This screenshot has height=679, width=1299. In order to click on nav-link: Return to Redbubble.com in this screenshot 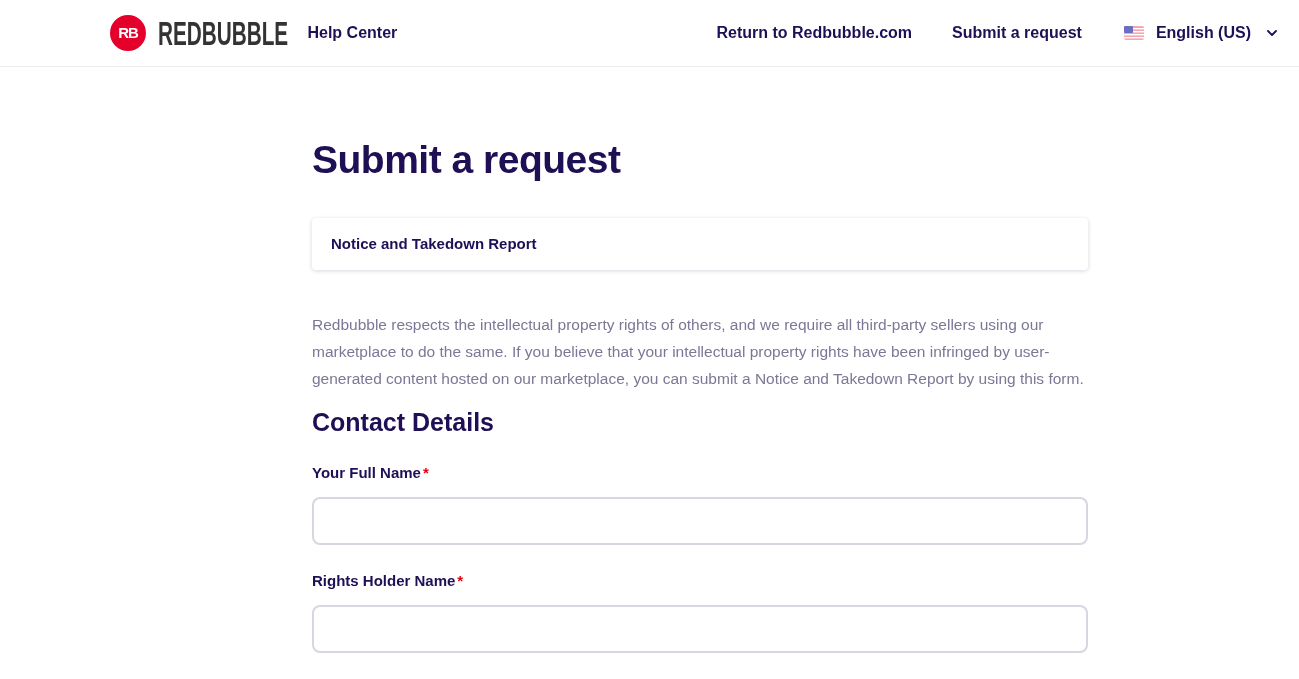, I will do `click(814, 33)`.